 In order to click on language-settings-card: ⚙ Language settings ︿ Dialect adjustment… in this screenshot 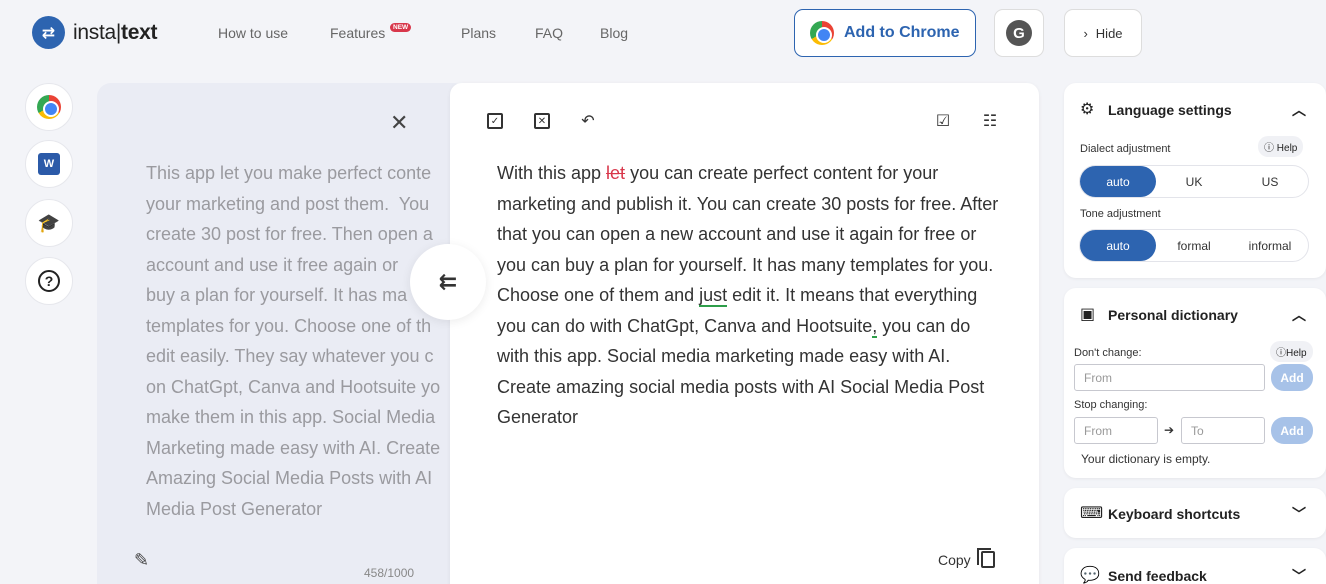, I will do `click(1195, 180)`.